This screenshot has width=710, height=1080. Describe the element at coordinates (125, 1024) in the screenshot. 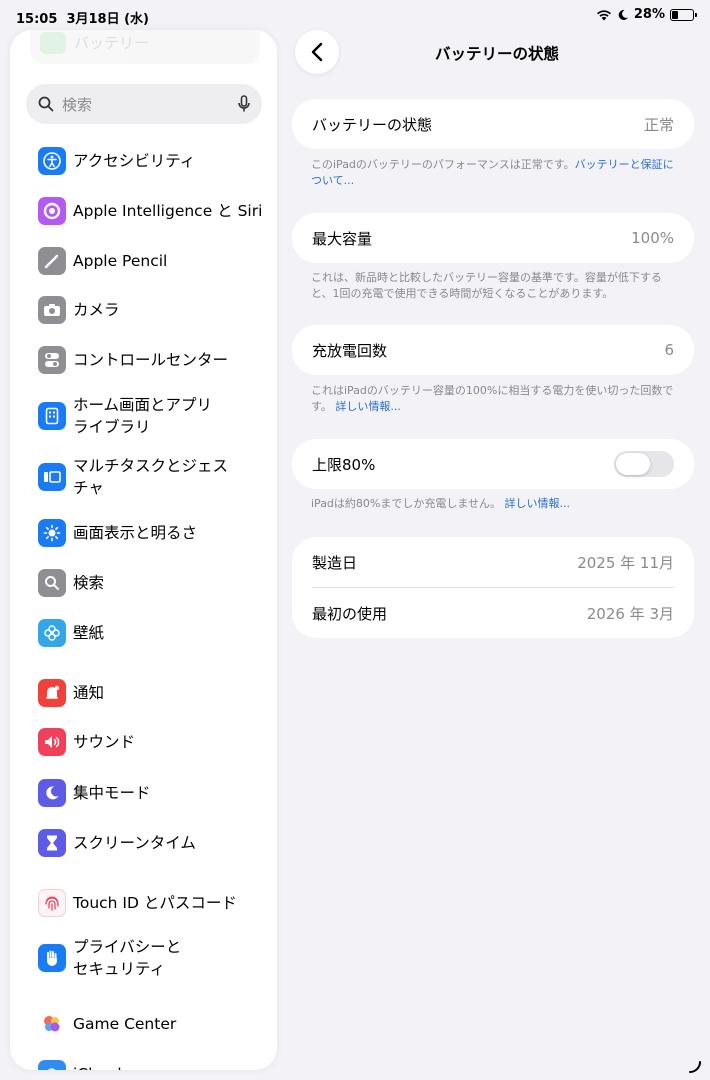

I see `sidebar-item-label: Game Center` at that location.